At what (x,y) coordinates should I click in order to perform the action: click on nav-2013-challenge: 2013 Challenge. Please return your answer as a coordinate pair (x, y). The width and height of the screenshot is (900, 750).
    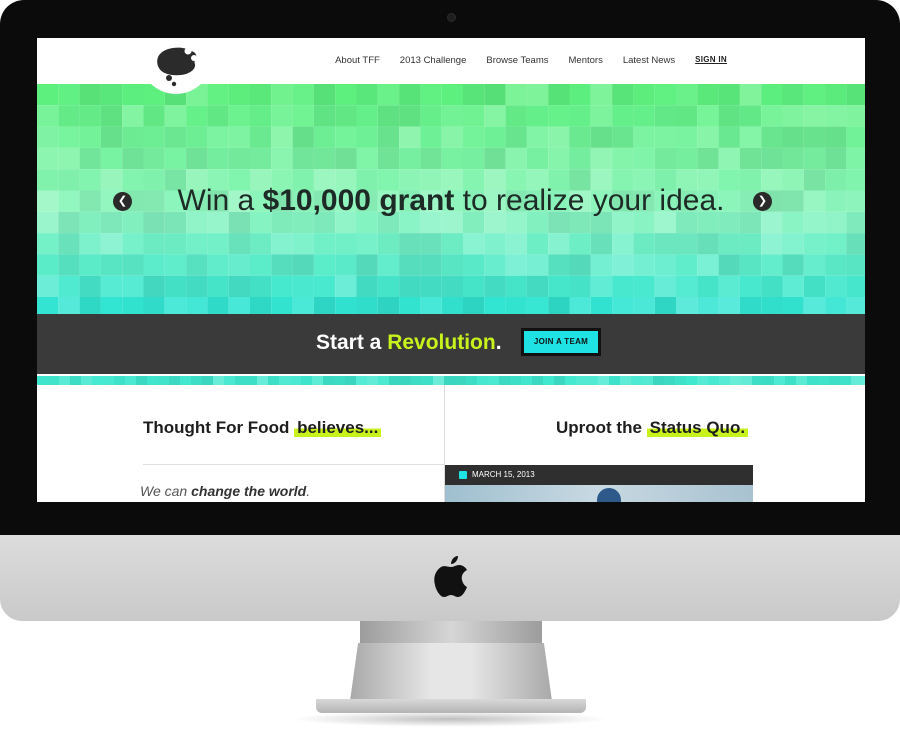
    Looking at the image, I should click on (433, 60).